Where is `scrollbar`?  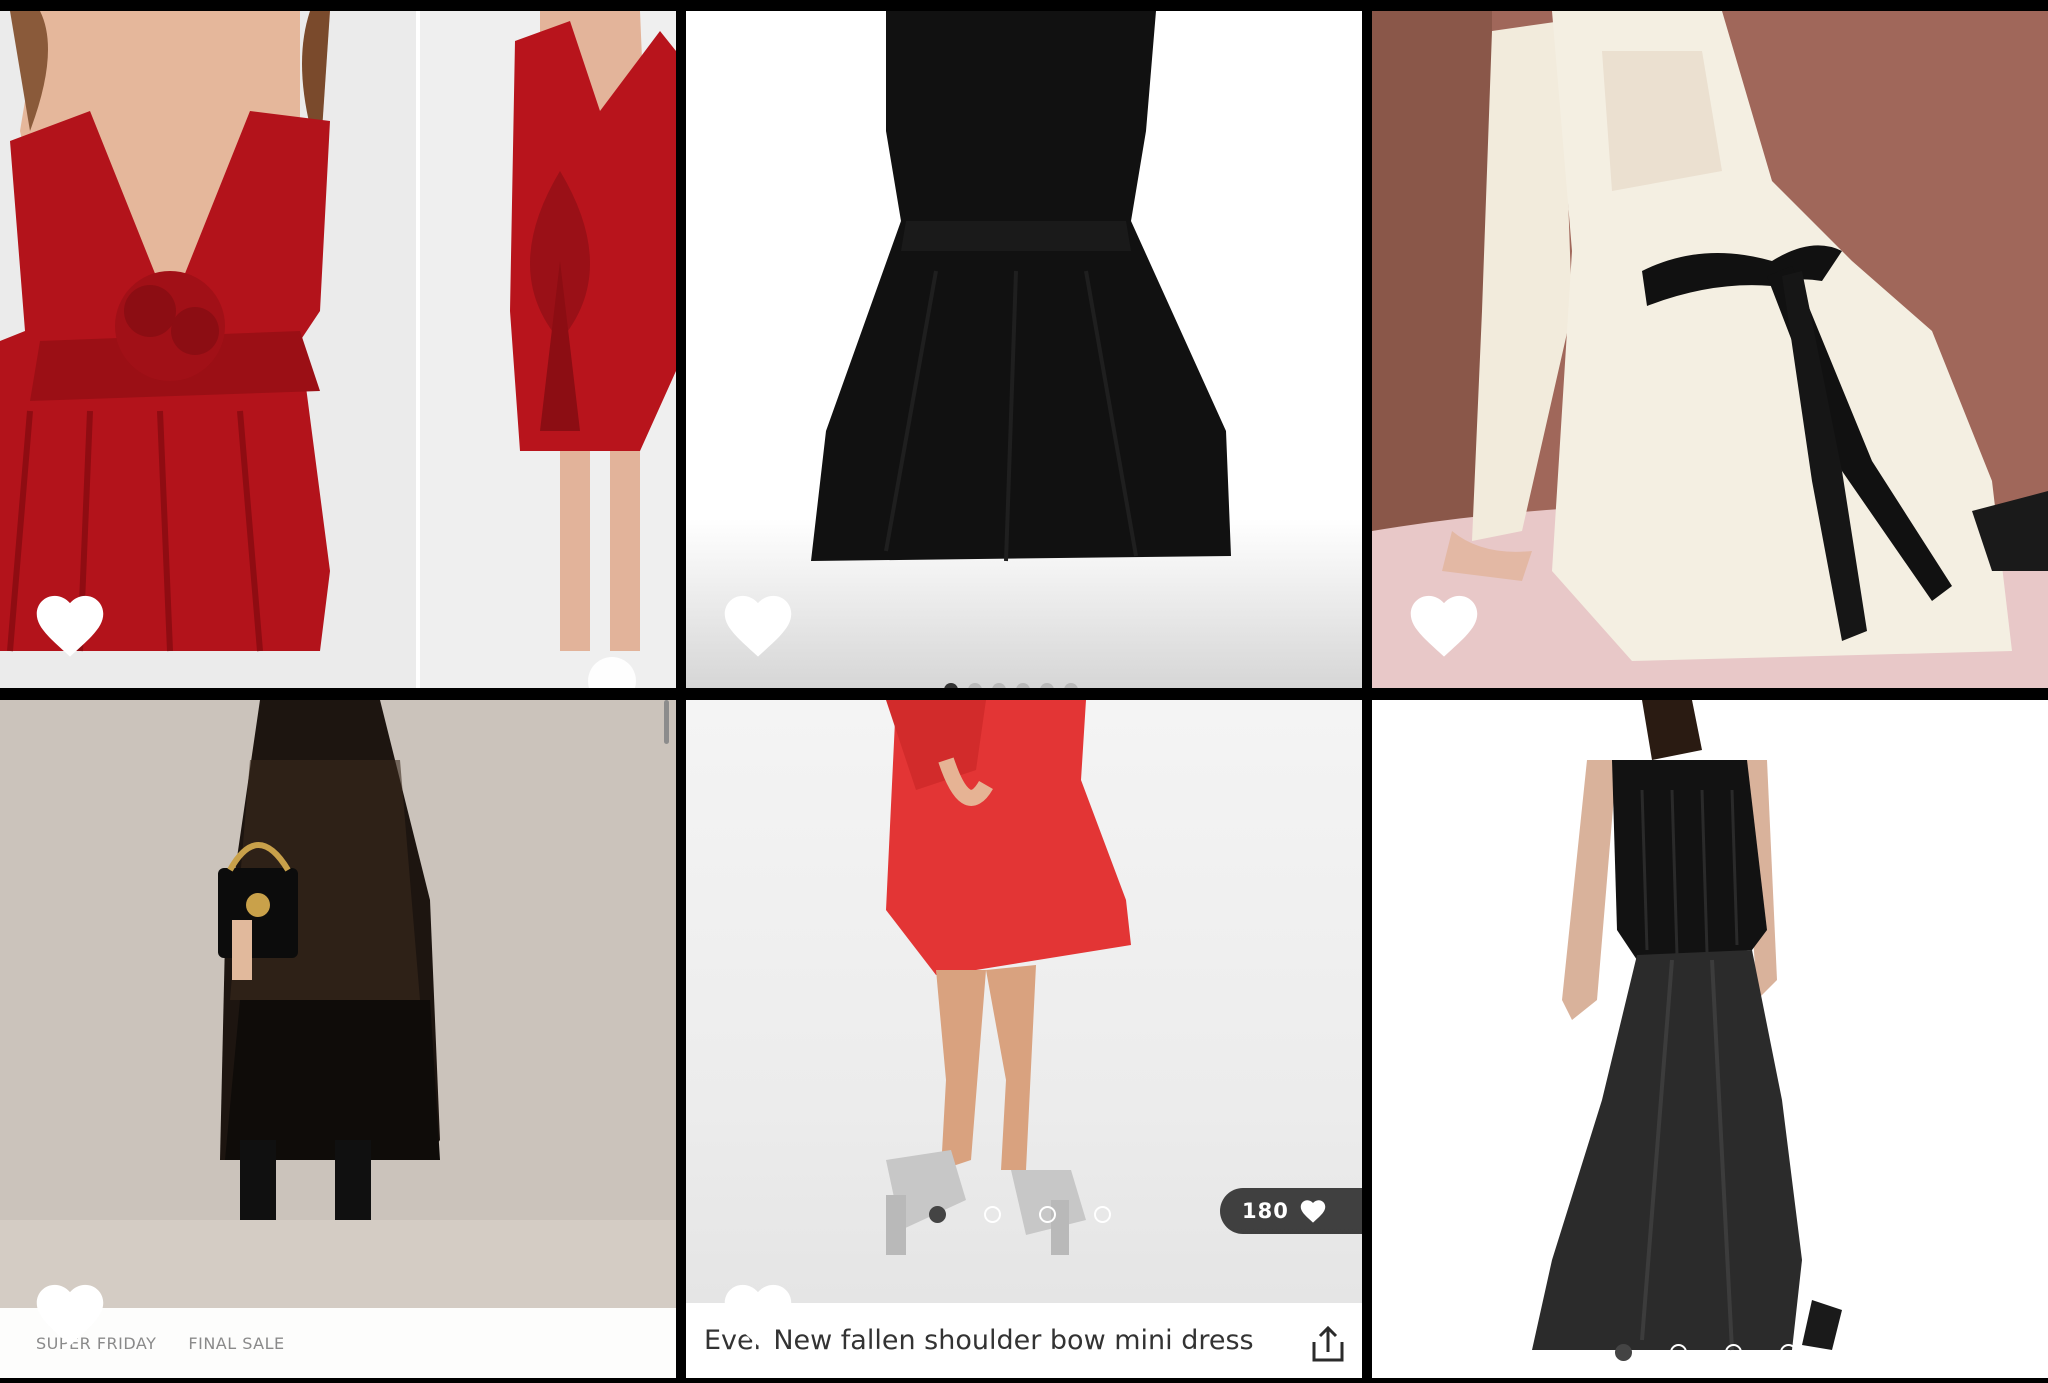
scrollbar is located at coordinates (666, 722).